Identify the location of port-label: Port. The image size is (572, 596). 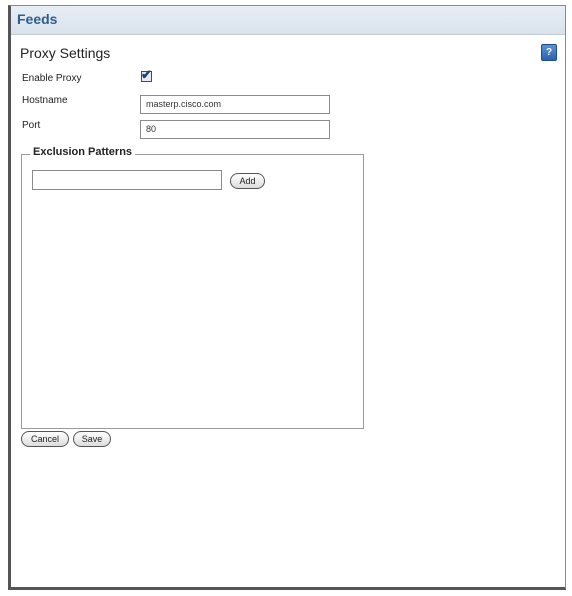
(31, 125).